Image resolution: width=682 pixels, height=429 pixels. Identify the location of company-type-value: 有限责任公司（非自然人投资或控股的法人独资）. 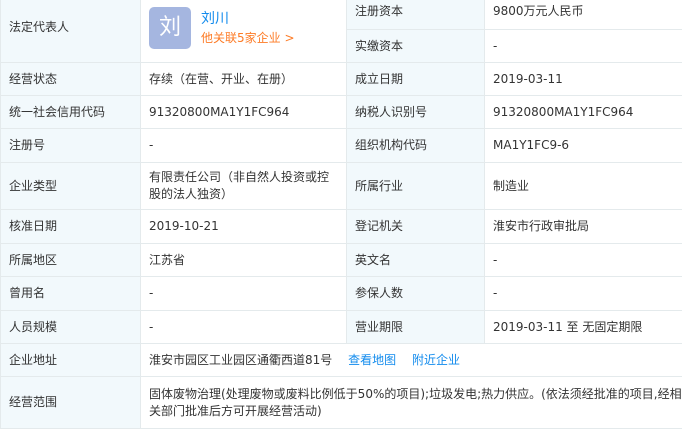
(244, 186).